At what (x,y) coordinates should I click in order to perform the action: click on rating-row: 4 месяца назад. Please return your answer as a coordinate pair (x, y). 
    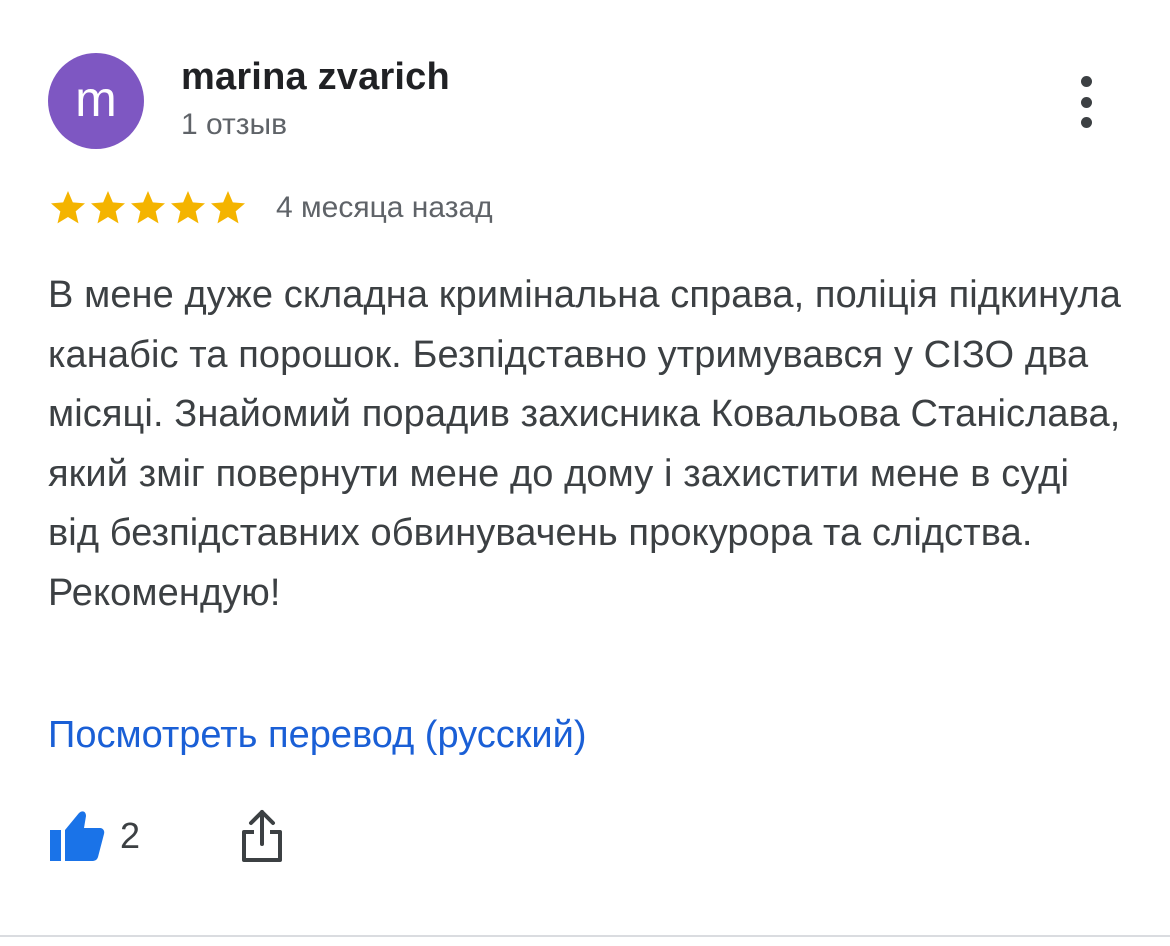
    Looking at the image, I should click on (270, 208).